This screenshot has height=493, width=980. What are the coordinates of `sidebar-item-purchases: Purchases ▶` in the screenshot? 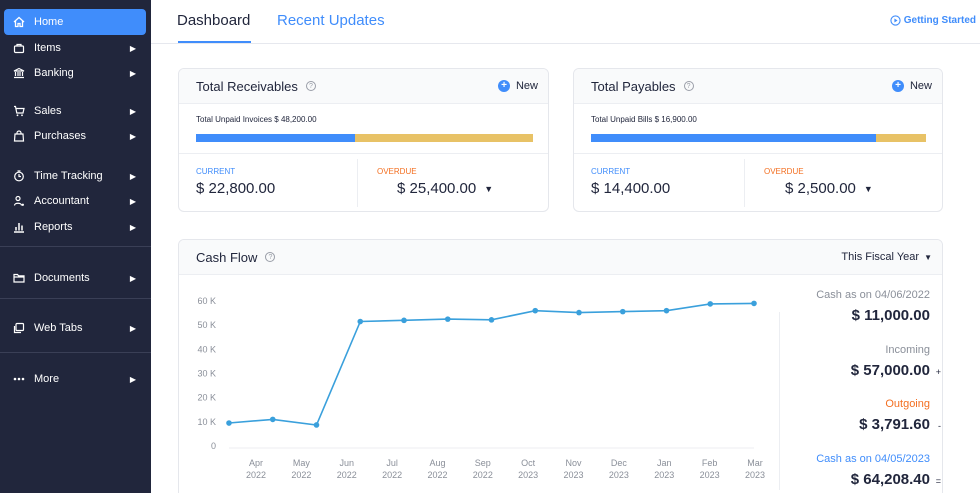 It's located at (75, 136).